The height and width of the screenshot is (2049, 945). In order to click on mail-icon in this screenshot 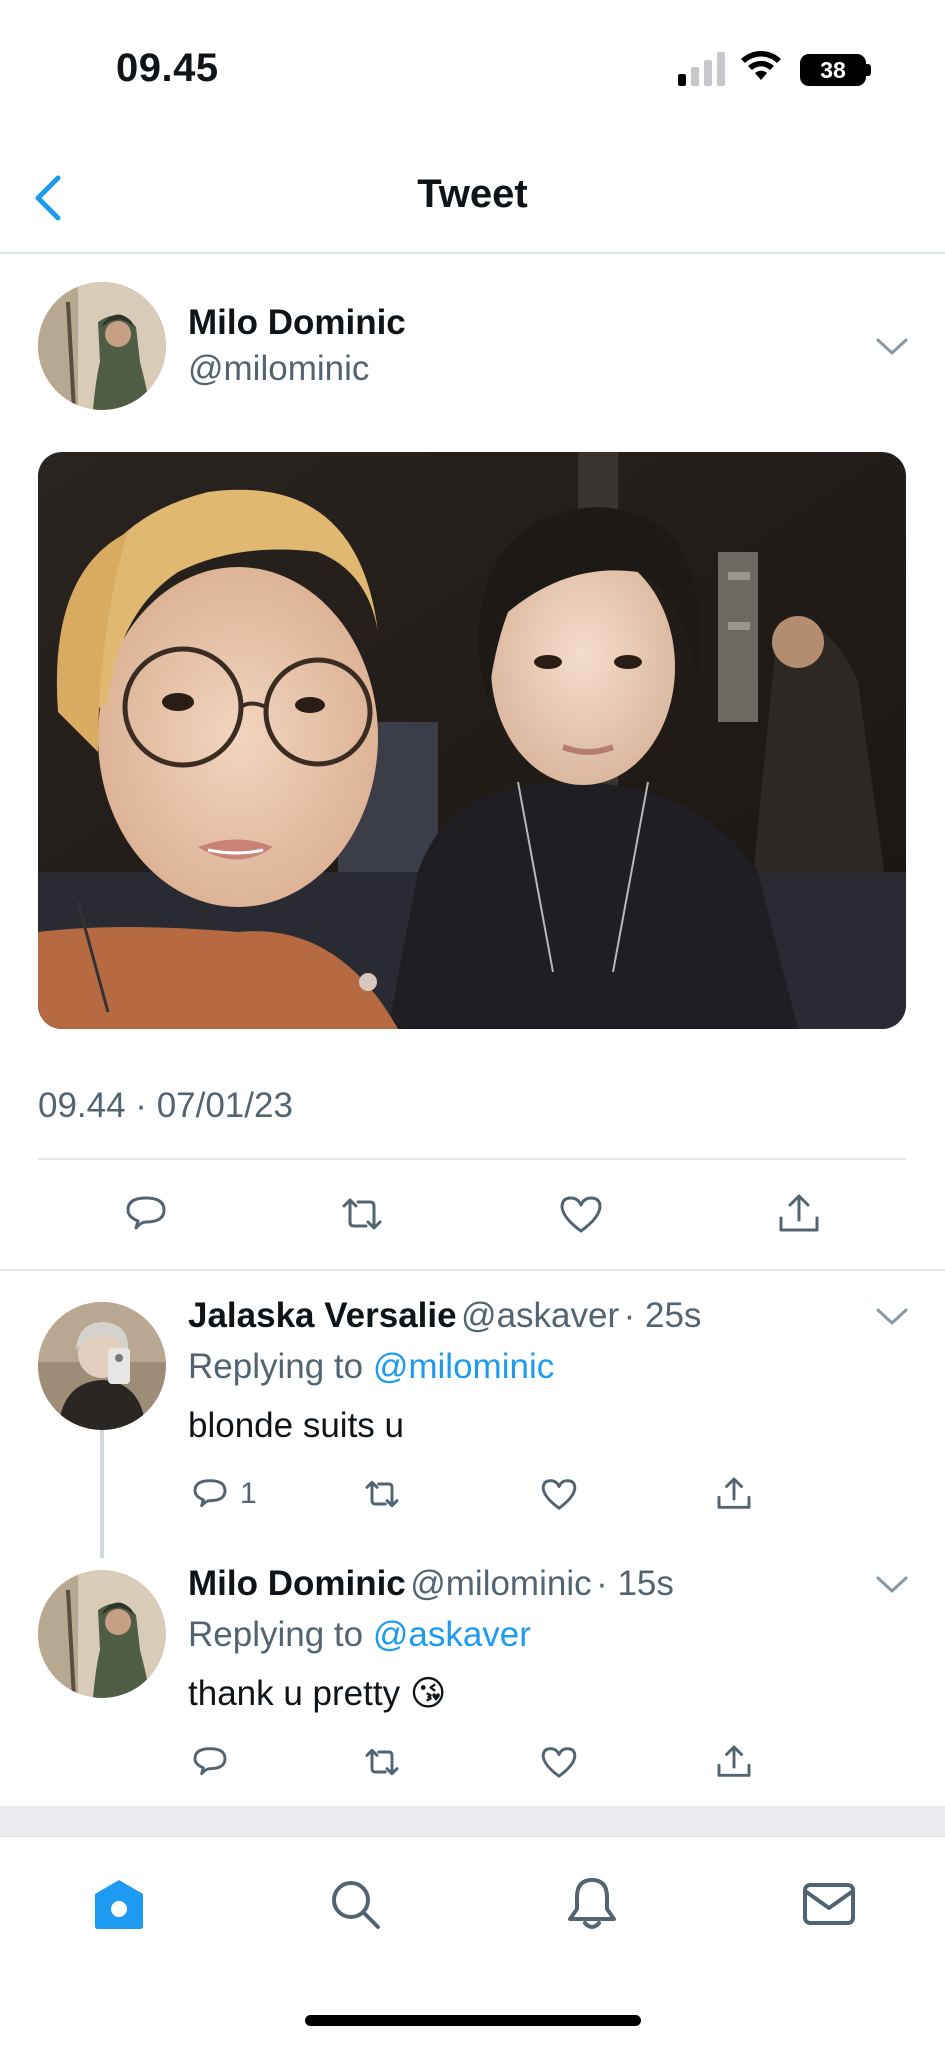, I will do `click(829, 1904)`.